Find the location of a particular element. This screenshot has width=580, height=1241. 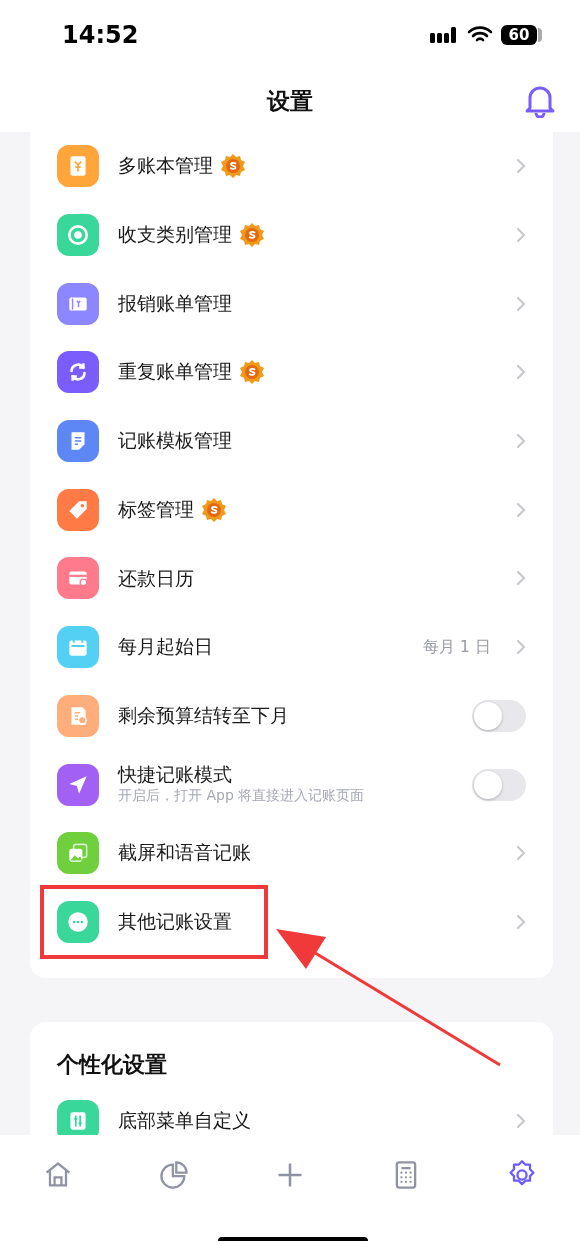

section-title: 个性化设置 is located at coordinates (112, 1065).